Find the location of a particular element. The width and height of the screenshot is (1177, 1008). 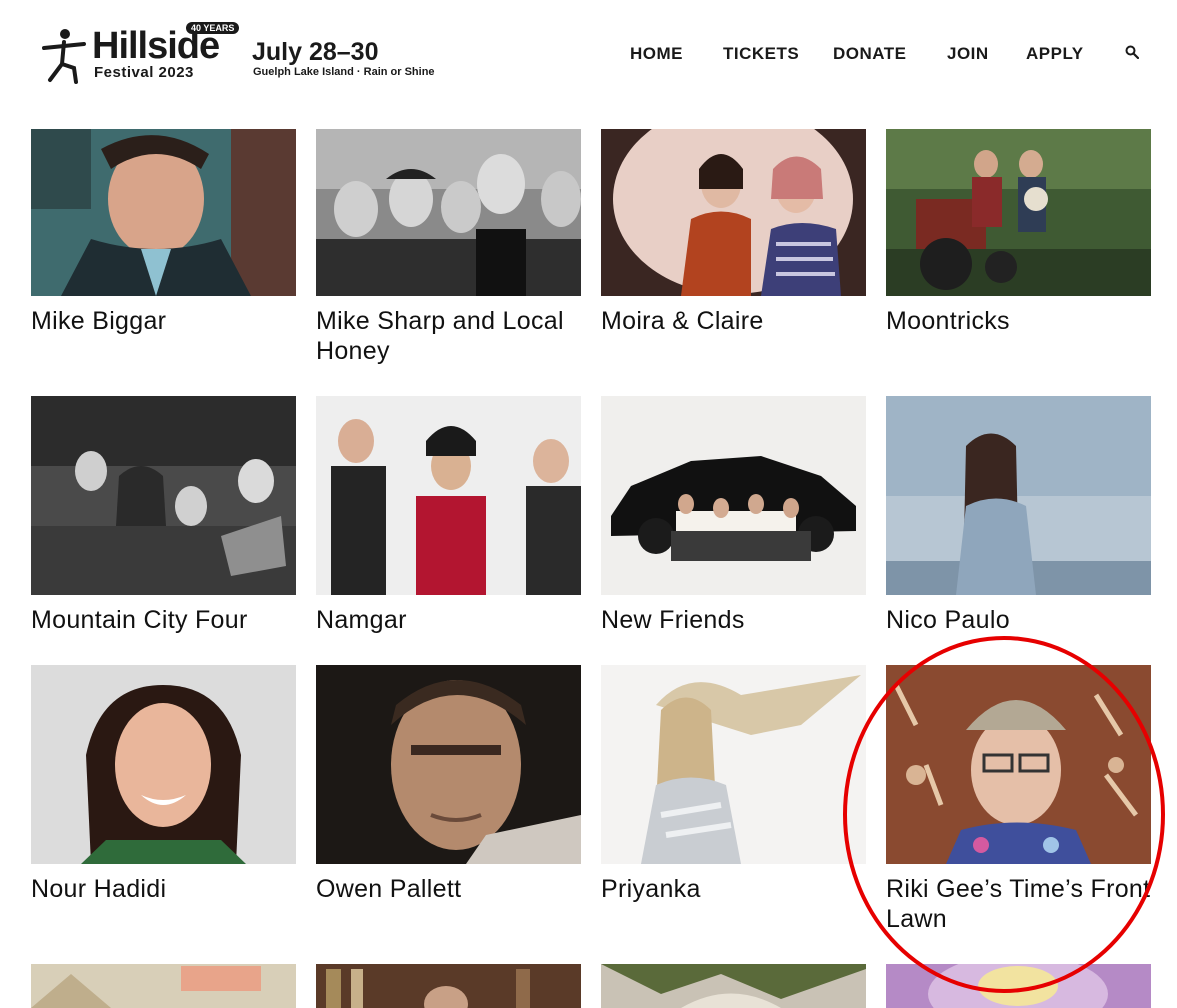

festival-venue: Guelph Lake Island · Rain or Shine is located at coordinates (344, 72).